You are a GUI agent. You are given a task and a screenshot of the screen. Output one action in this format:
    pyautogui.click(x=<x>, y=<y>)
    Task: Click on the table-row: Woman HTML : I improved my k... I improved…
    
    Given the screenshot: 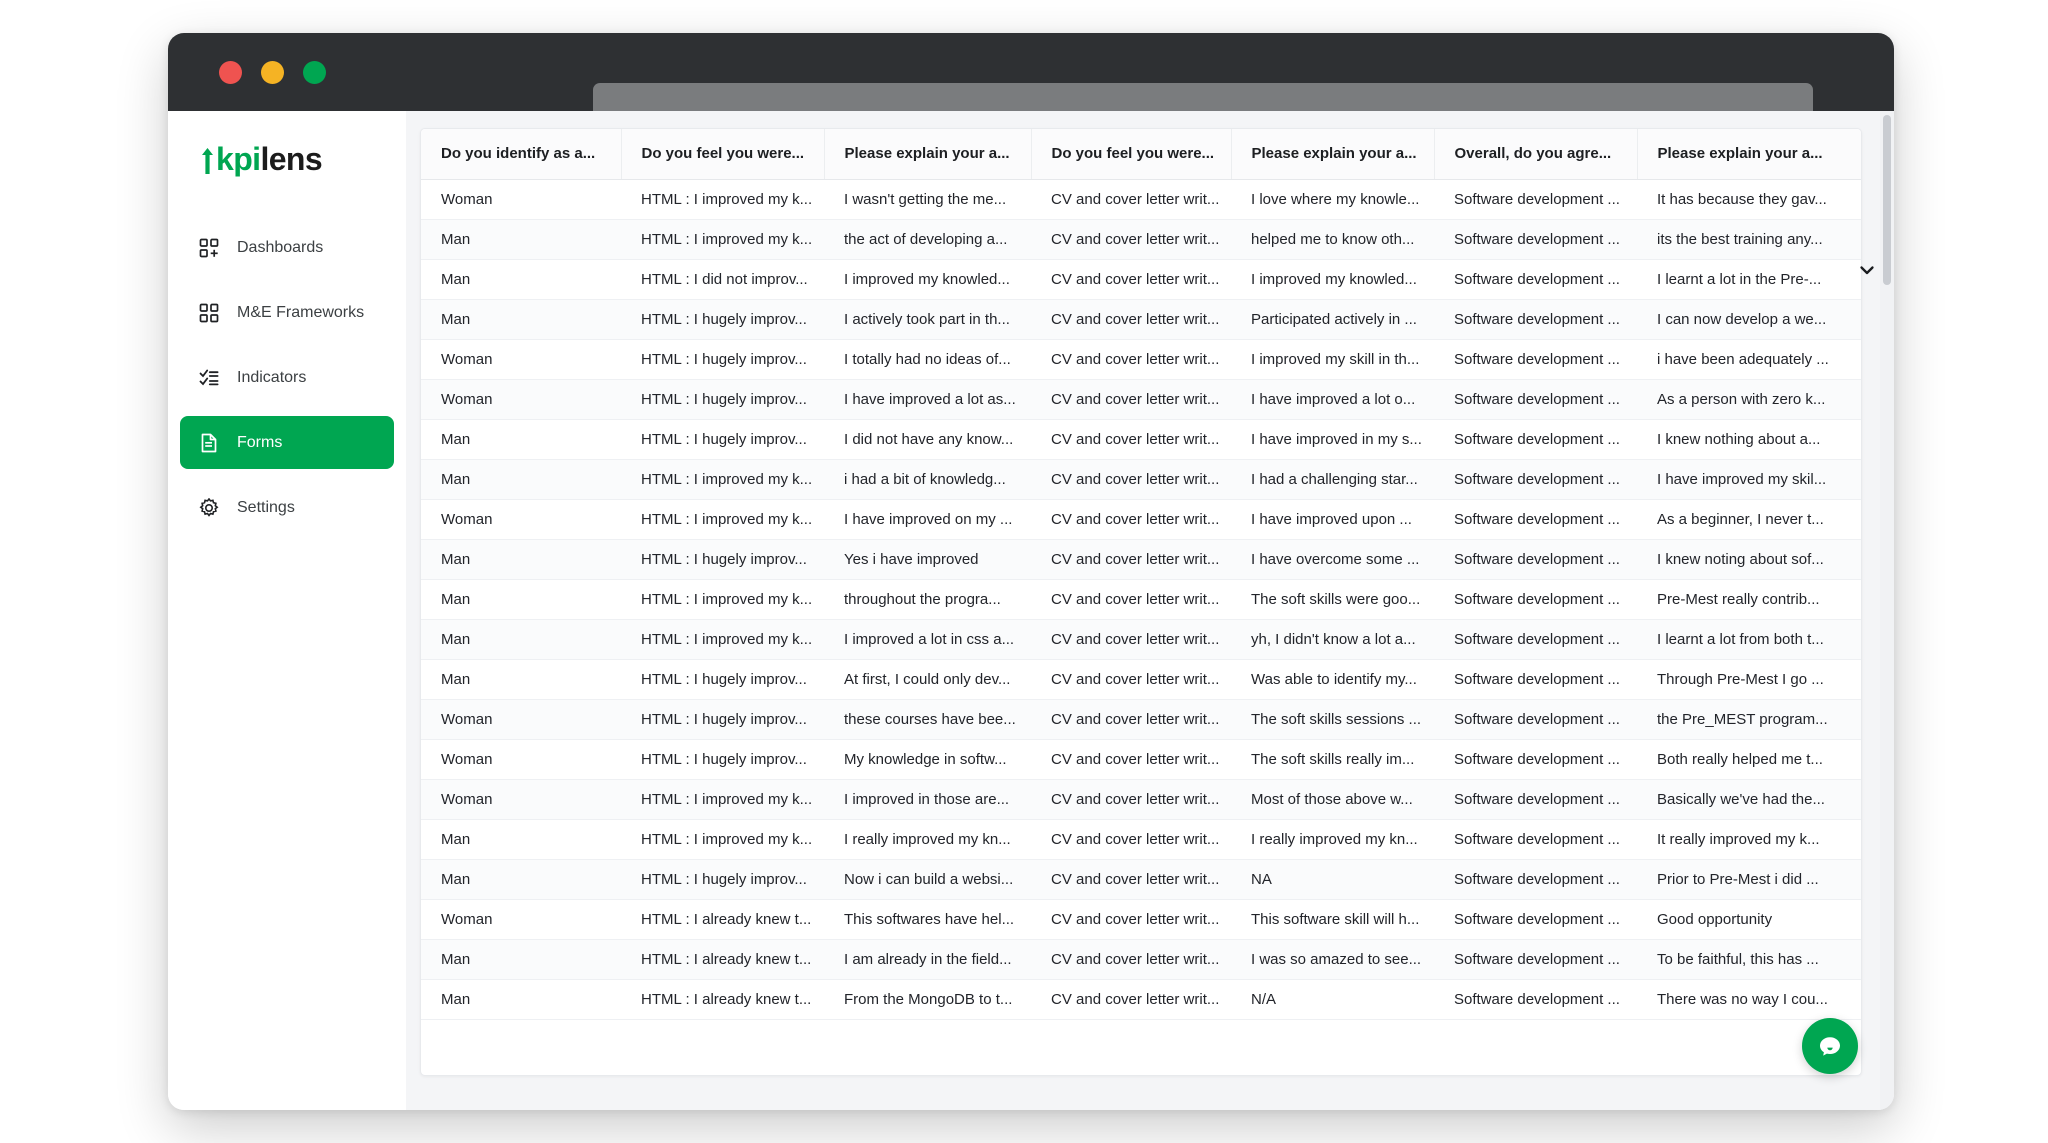 What is the action you would take?
    pyautogui.click(x=1141, y=799)
    